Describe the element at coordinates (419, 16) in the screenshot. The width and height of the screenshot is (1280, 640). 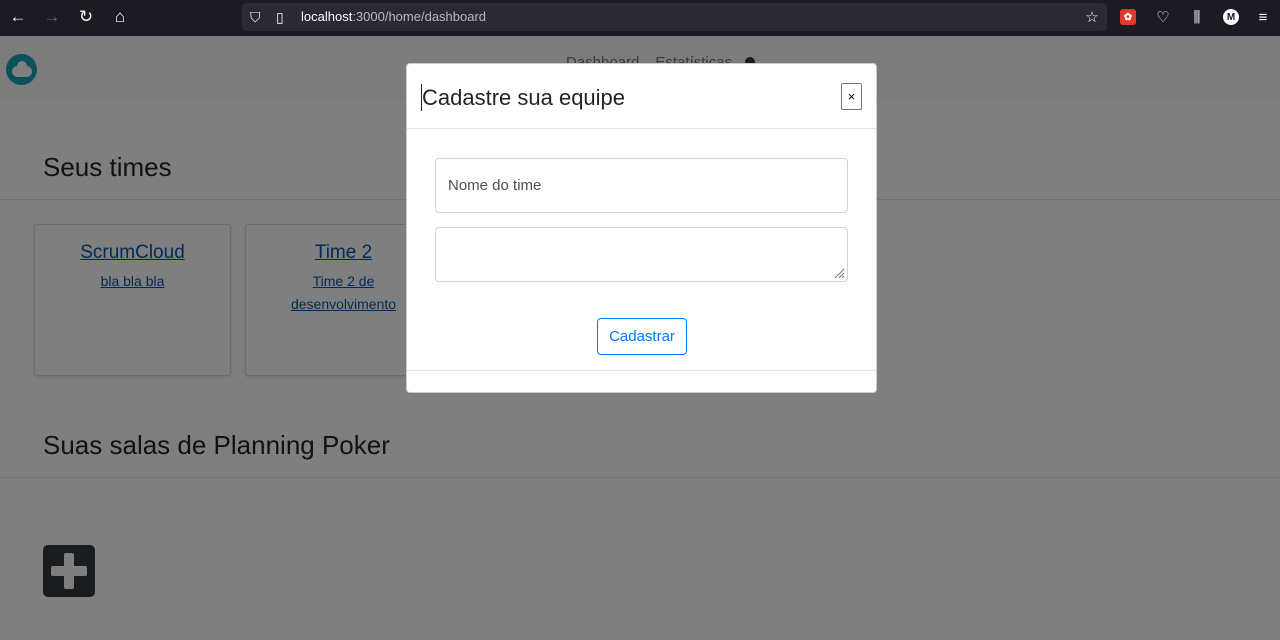
I see `url-path: :3000/home/dashboard` at that location.